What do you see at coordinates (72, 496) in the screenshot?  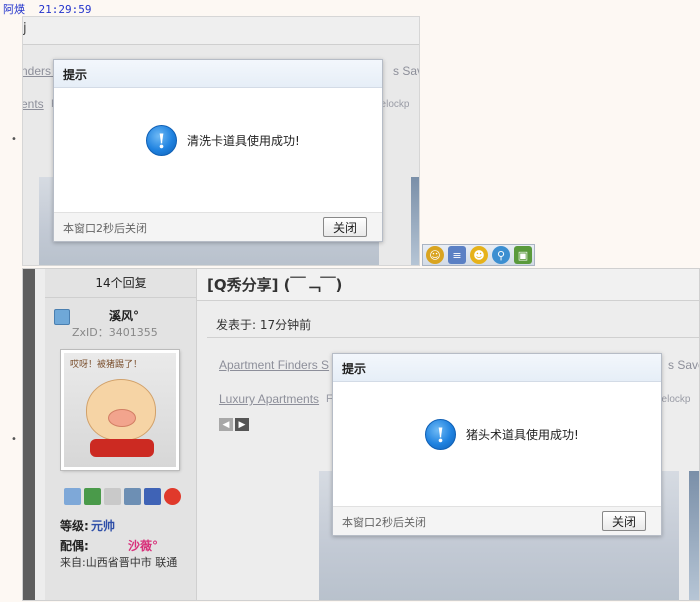 I see `mail-icon` at bounding box center [72, 496].